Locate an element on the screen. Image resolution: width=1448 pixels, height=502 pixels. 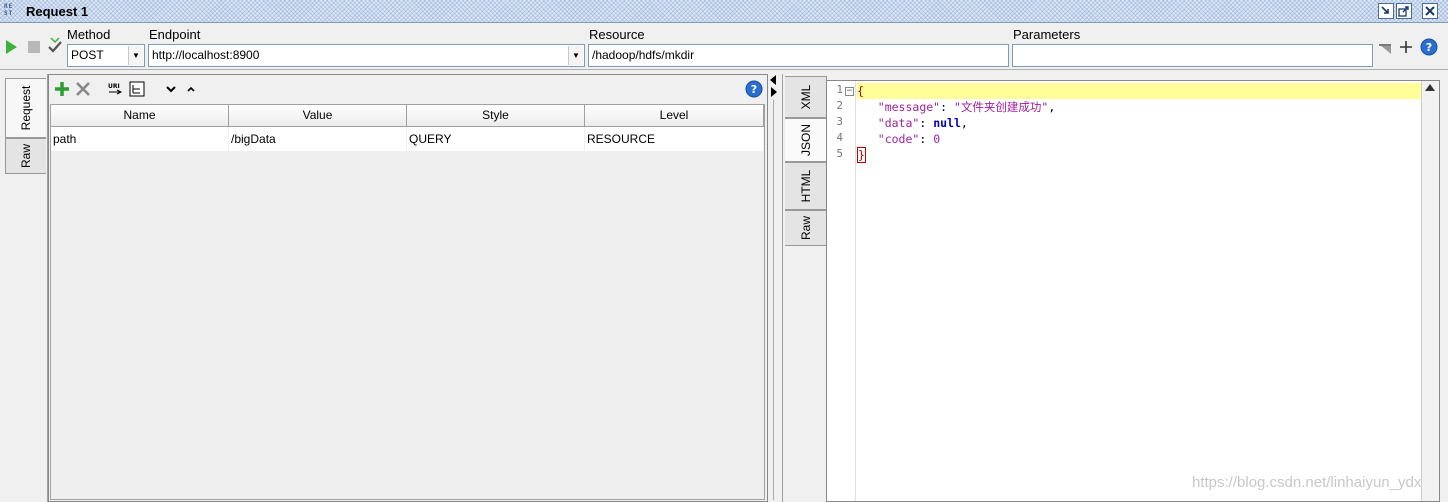
uri-icon: URI is located at coordinates (115, 89).